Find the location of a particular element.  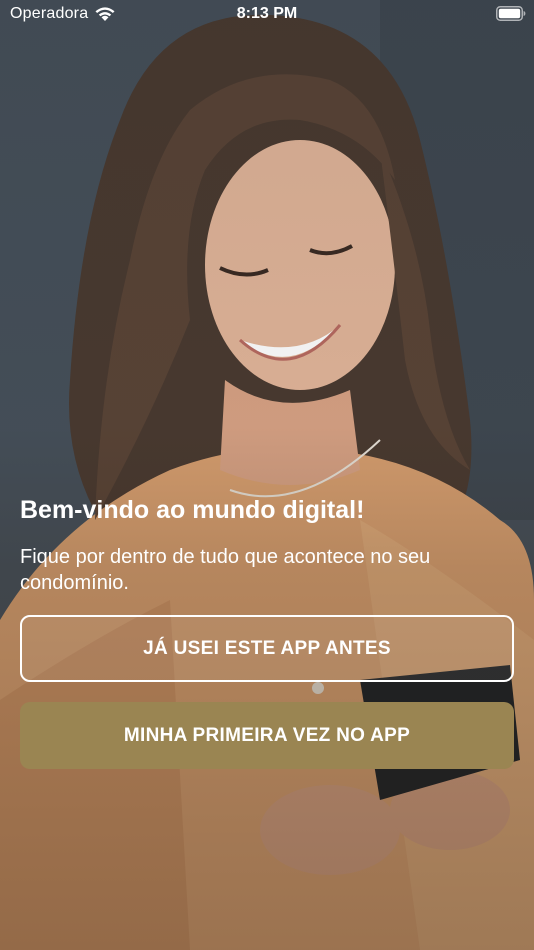

first-time-button: MINHA PRIMEIRA VEZ NO APP is located at coordinates (267, 735).